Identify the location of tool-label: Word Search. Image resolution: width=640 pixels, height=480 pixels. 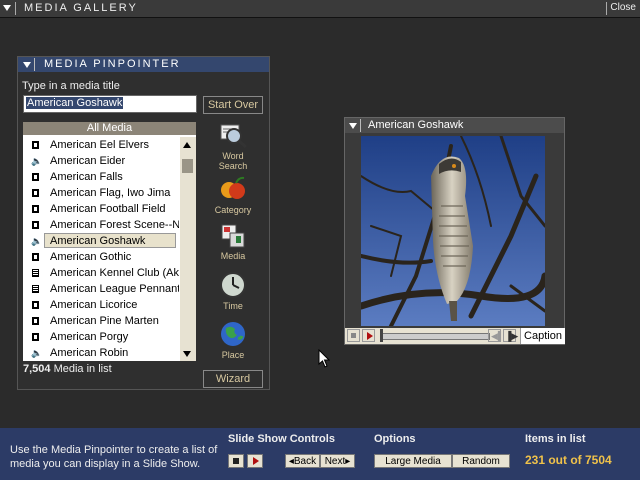
(233, 161).